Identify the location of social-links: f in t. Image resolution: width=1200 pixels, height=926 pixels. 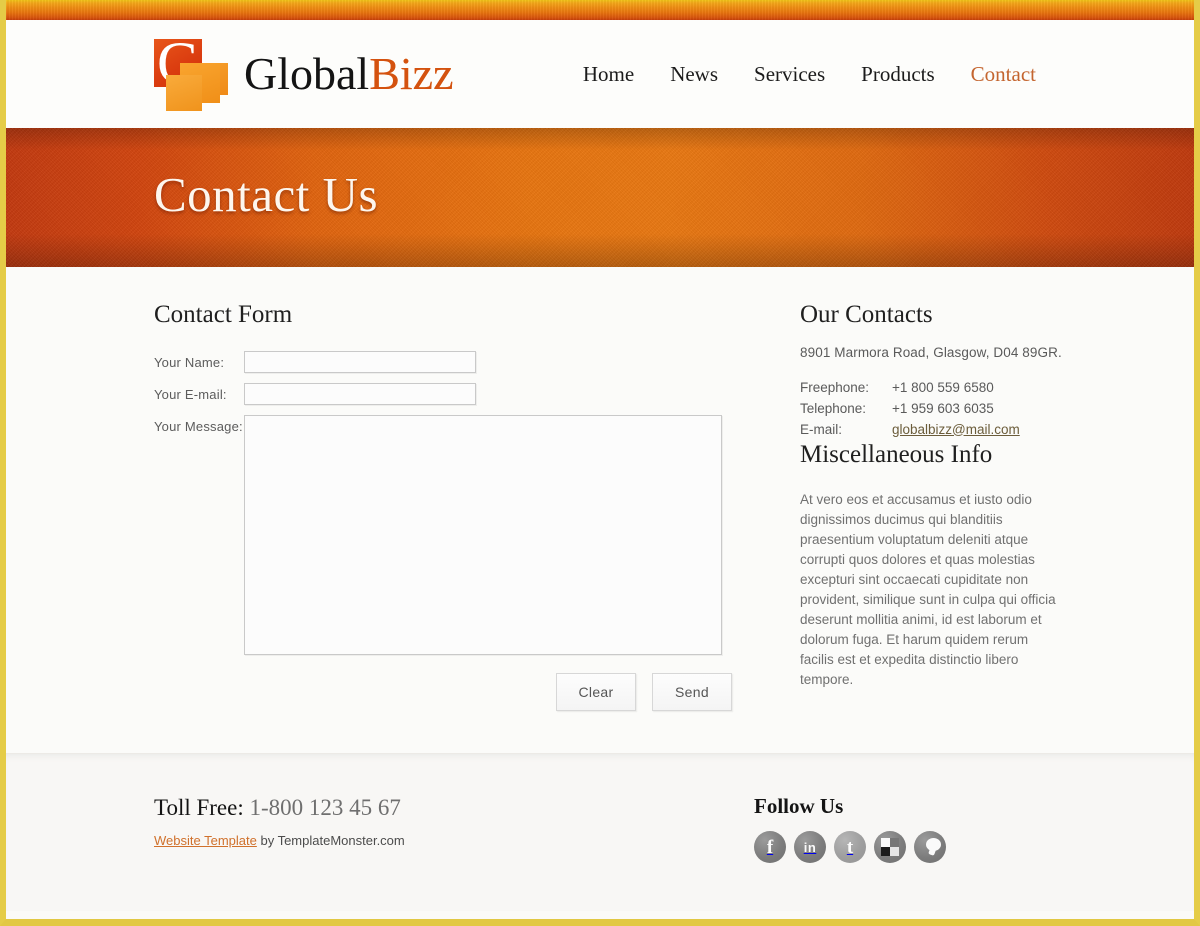
(904, 847).